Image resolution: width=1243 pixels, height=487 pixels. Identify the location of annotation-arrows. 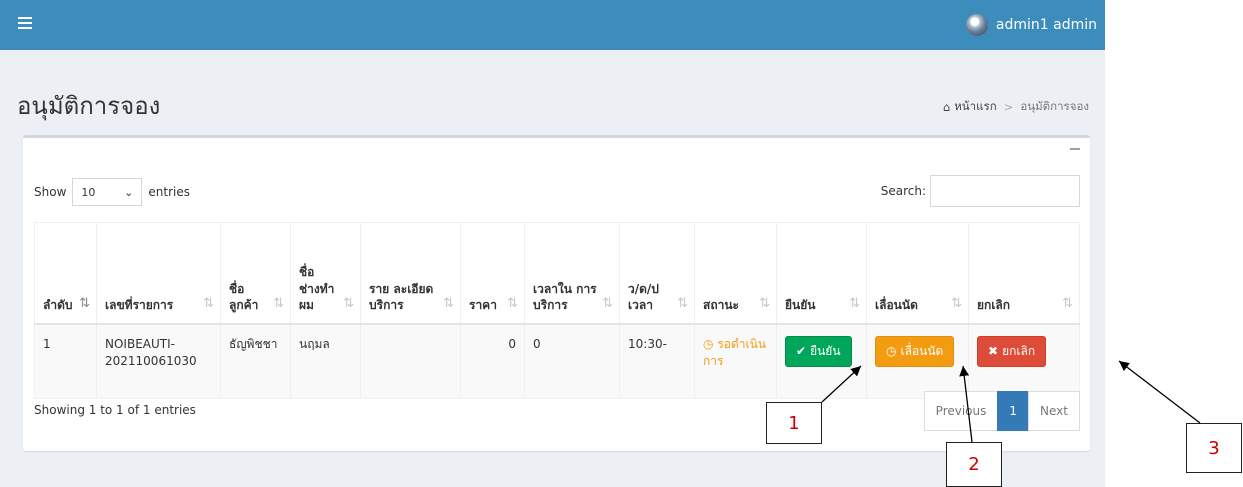
(1011, 401).